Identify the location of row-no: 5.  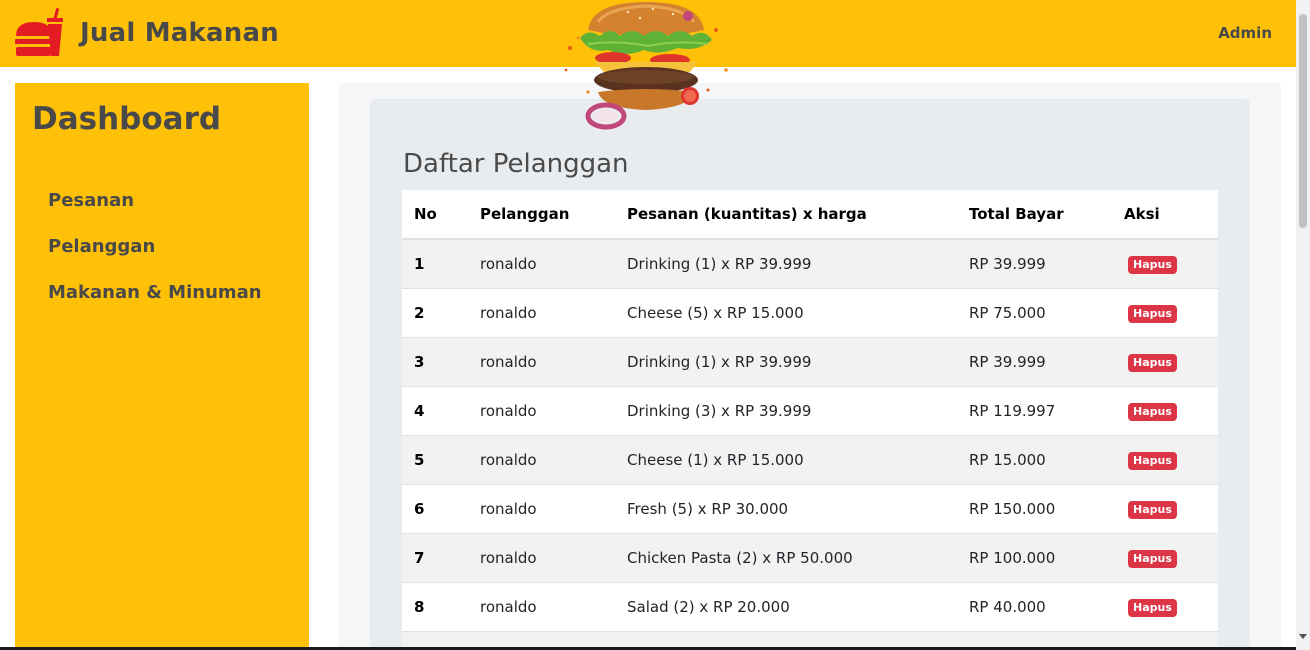
(419, 459).